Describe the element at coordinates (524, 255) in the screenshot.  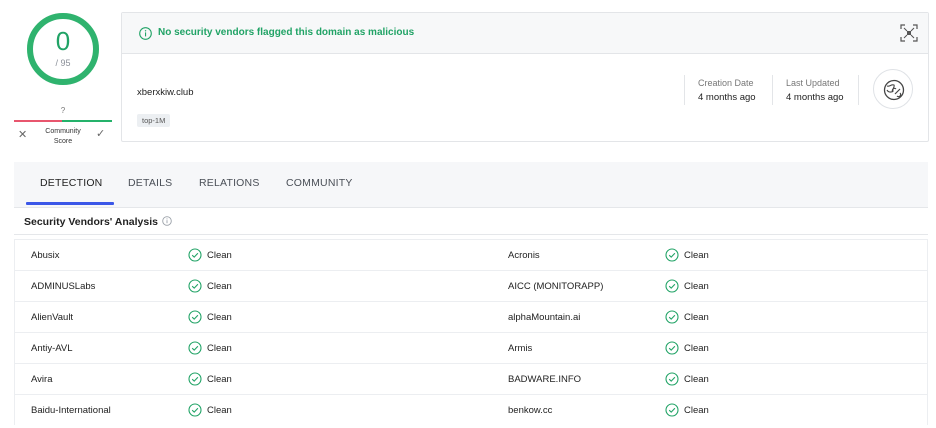
I see `vendor-name: Acronis` at that location.